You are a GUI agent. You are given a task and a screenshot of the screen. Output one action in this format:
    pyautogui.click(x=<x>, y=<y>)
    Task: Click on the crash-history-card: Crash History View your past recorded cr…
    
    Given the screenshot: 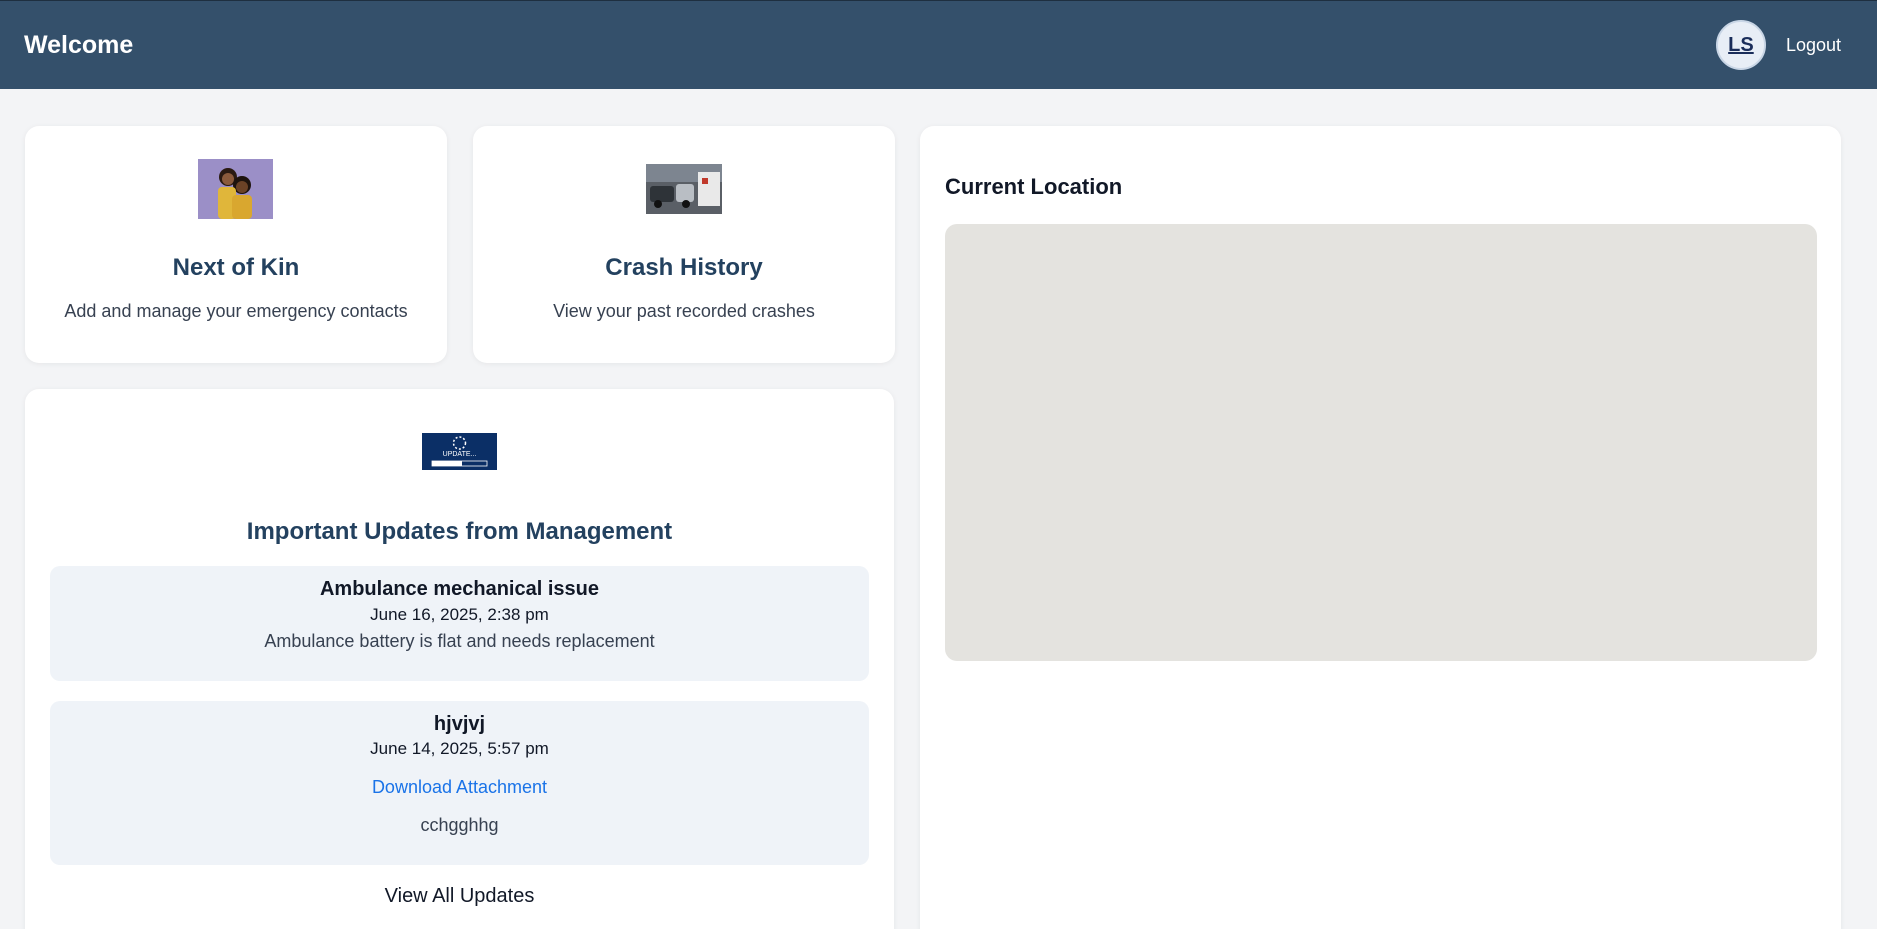 What is the action you would take?
    pyautogui.click(x=684, y=244)
    